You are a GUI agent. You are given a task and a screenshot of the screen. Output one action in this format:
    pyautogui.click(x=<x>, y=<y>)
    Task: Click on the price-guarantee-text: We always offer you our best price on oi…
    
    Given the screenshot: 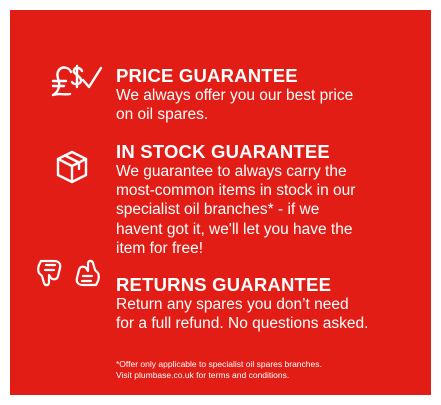 What is the action you would take?
    pyautogui.click(x=235, y=105)
    